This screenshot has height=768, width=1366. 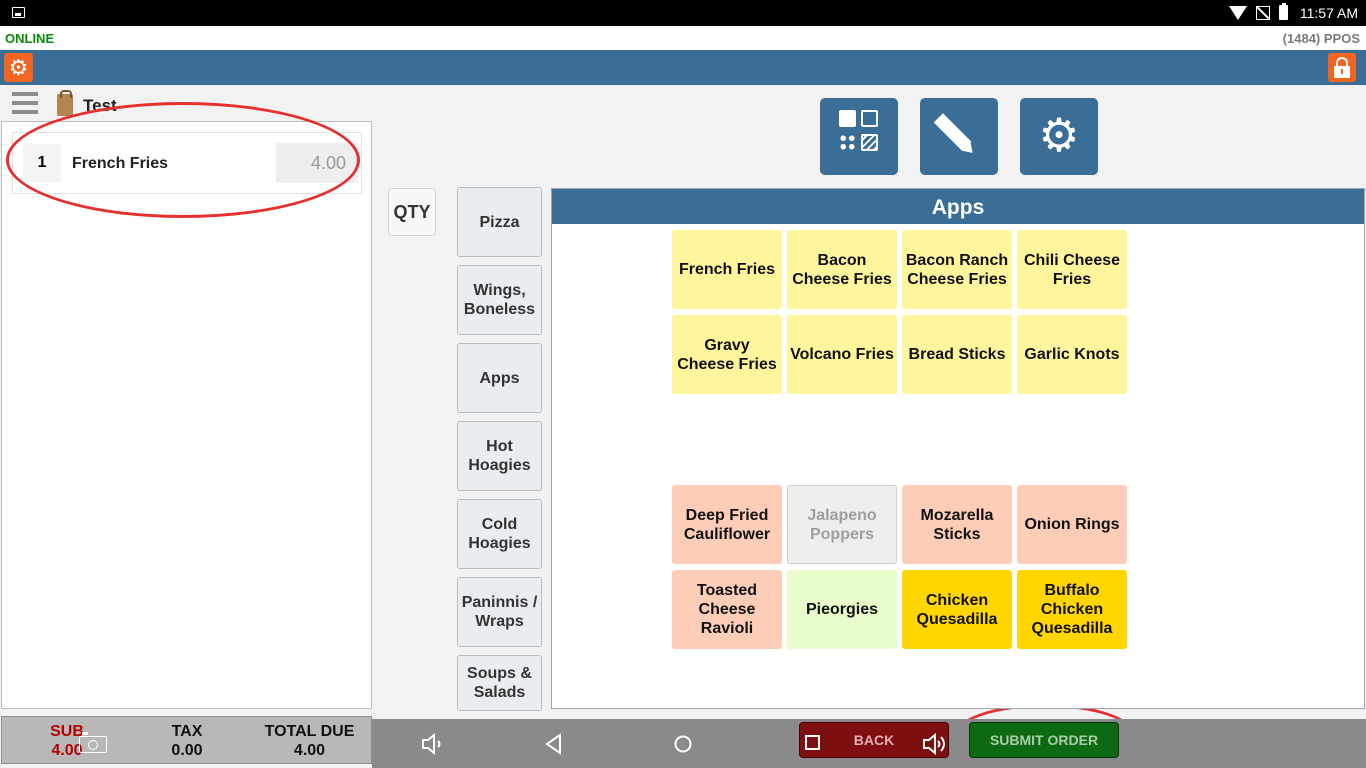 What do you see at coordinates (869, 743) in the screenshot?
I see `bottom-nav-bar: BACK SUBMIT ORDER` at bounding box center [869, 743].